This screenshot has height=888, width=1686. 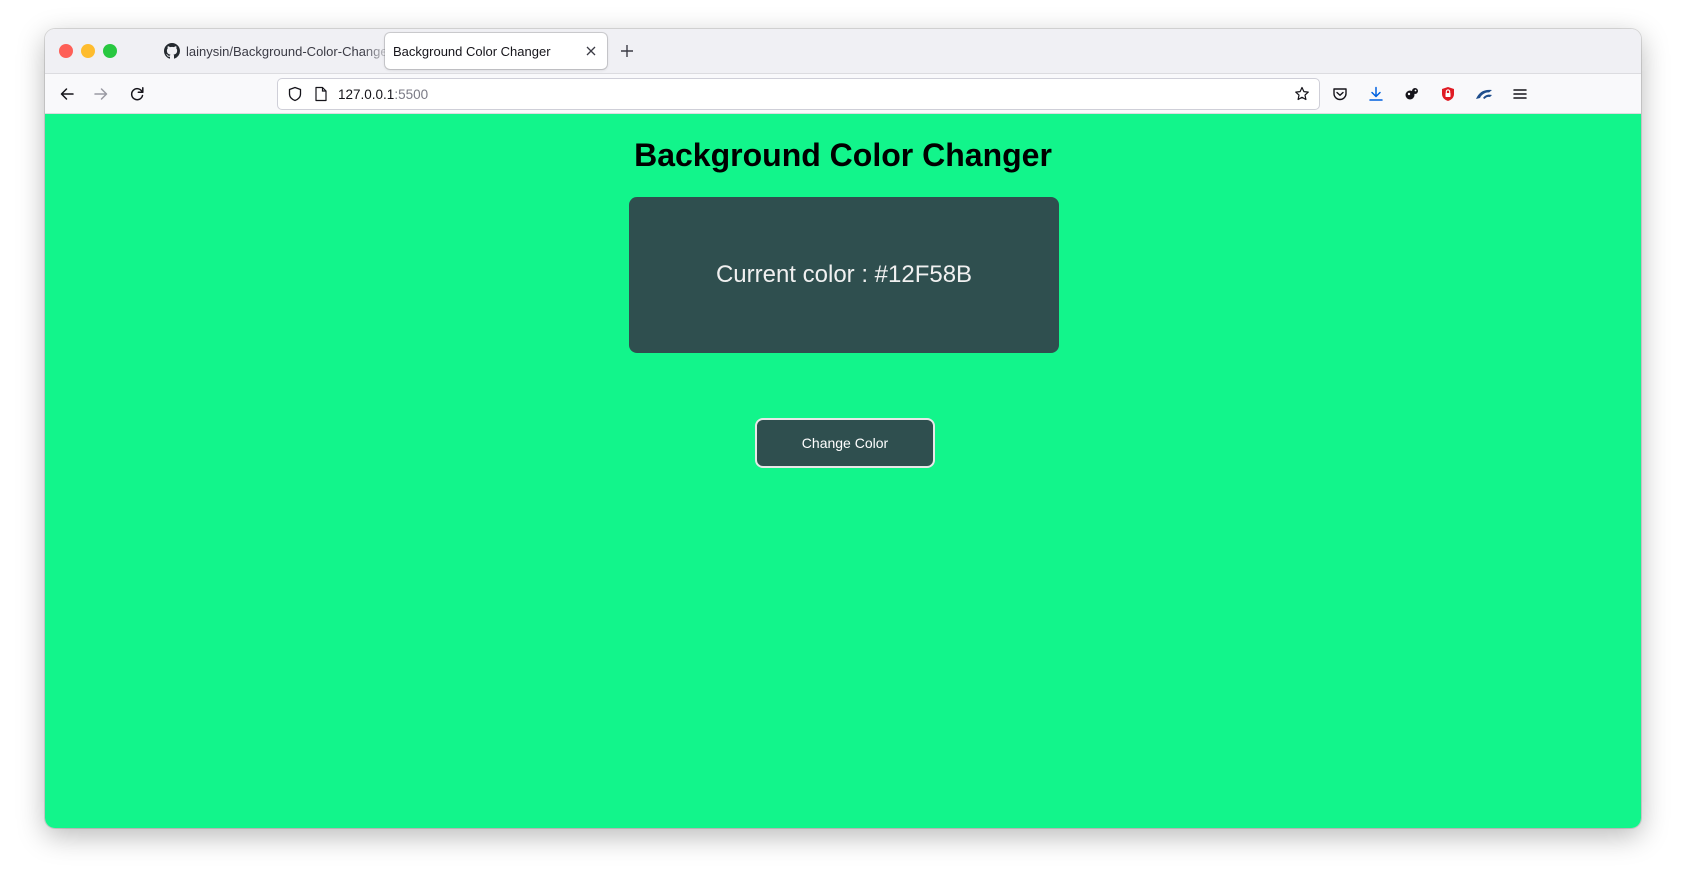 I want to click on tab-github: lainysin/Background-Color-Changer, so click(x=292, y=51).